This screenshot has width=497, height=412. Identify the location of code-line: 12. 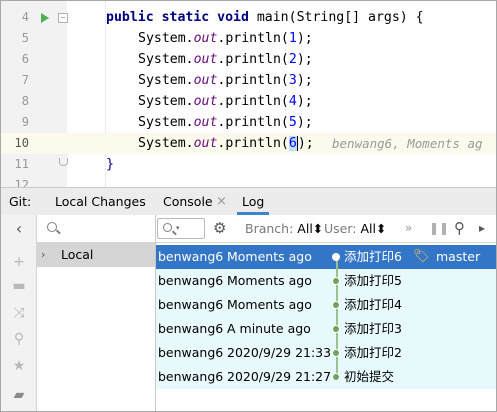
(248, 181).